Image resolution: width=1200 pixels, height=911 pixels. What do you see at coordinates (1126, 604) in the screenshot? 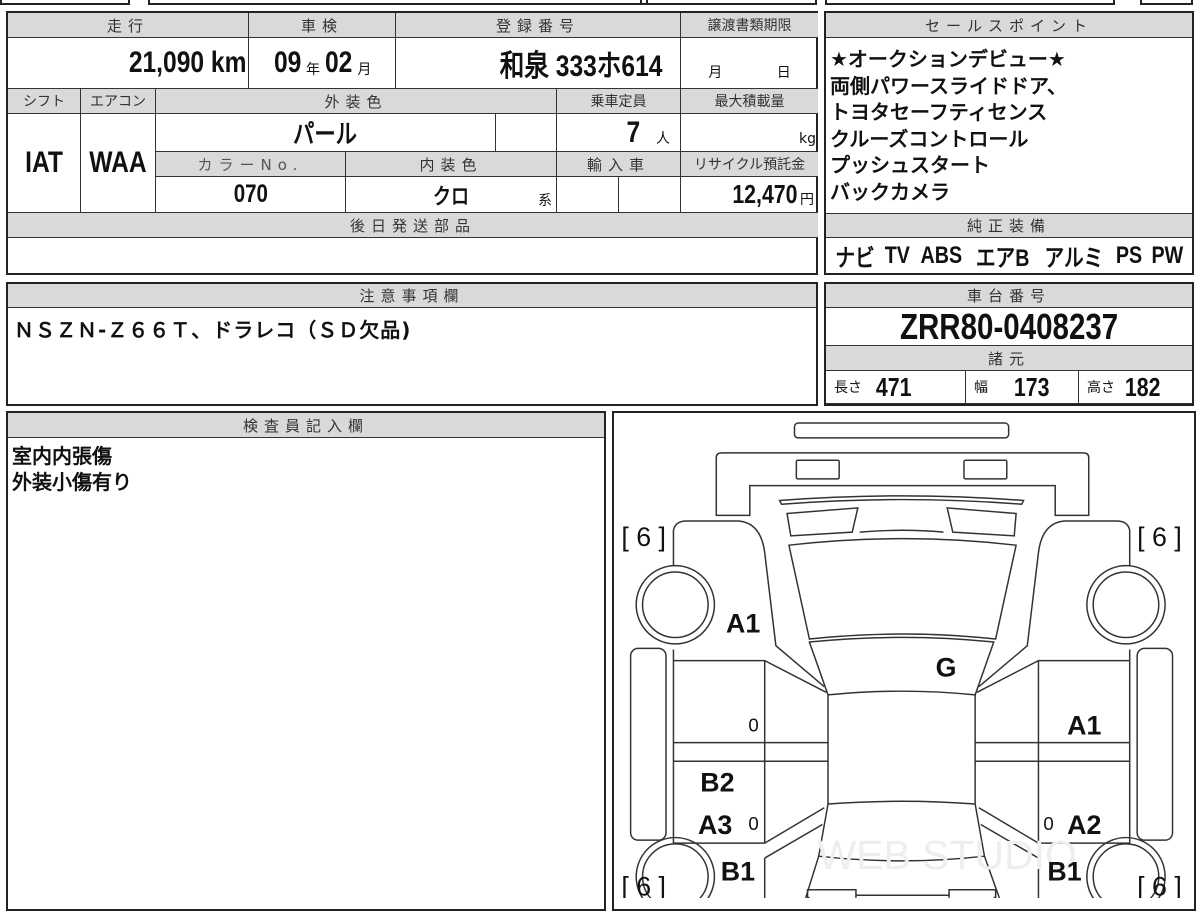
I see `wheel-front-right` at bounding box center [1126, 604].